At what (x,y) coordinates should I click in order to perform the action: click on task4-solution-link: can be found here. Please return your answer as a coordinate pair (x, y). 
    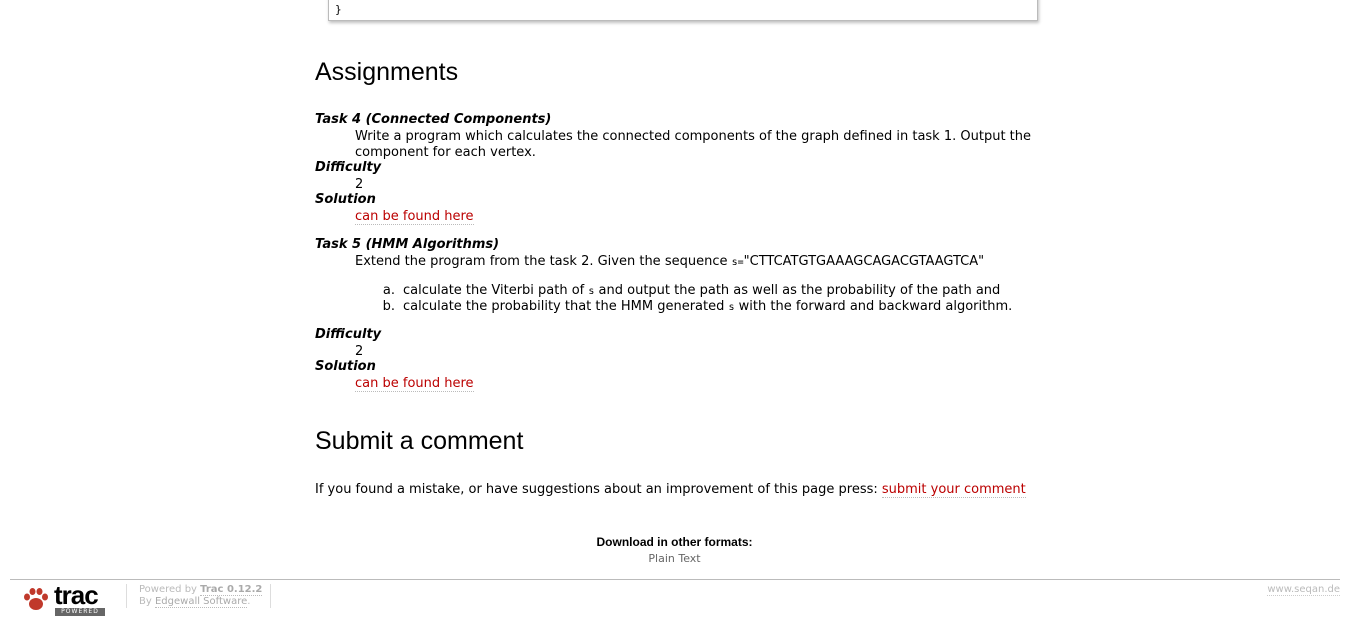
    Looking at the image, I should click on (414, 217).